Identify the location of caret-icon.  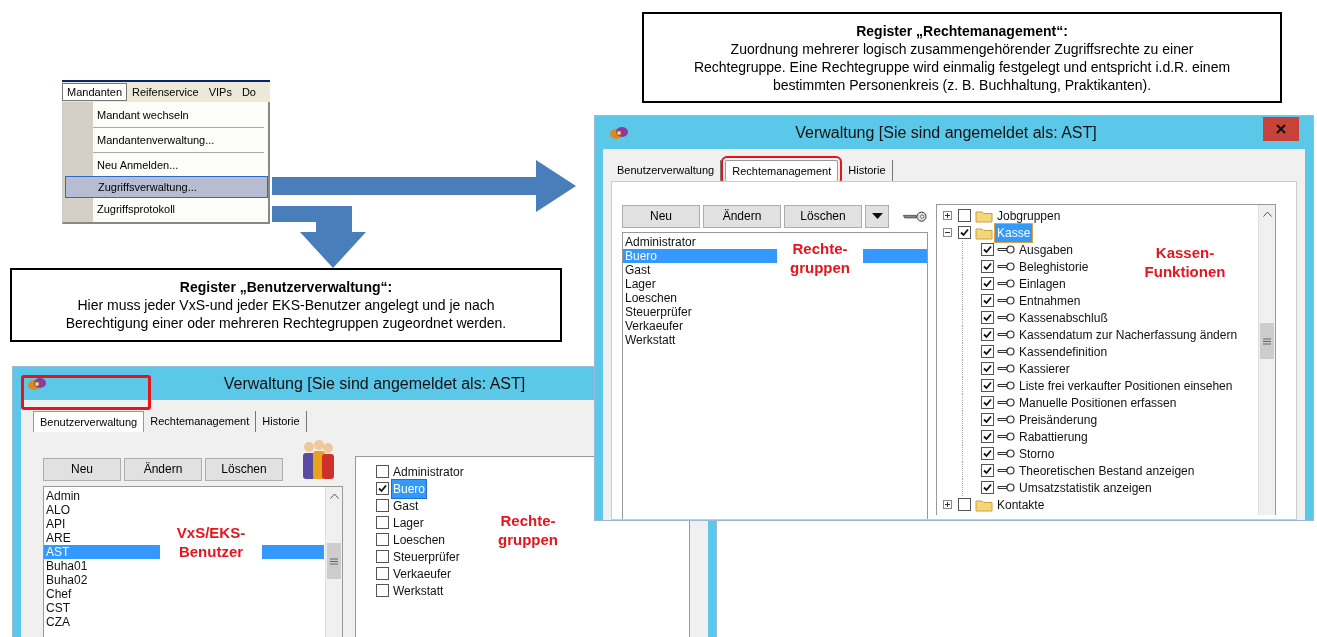
(877, 216).